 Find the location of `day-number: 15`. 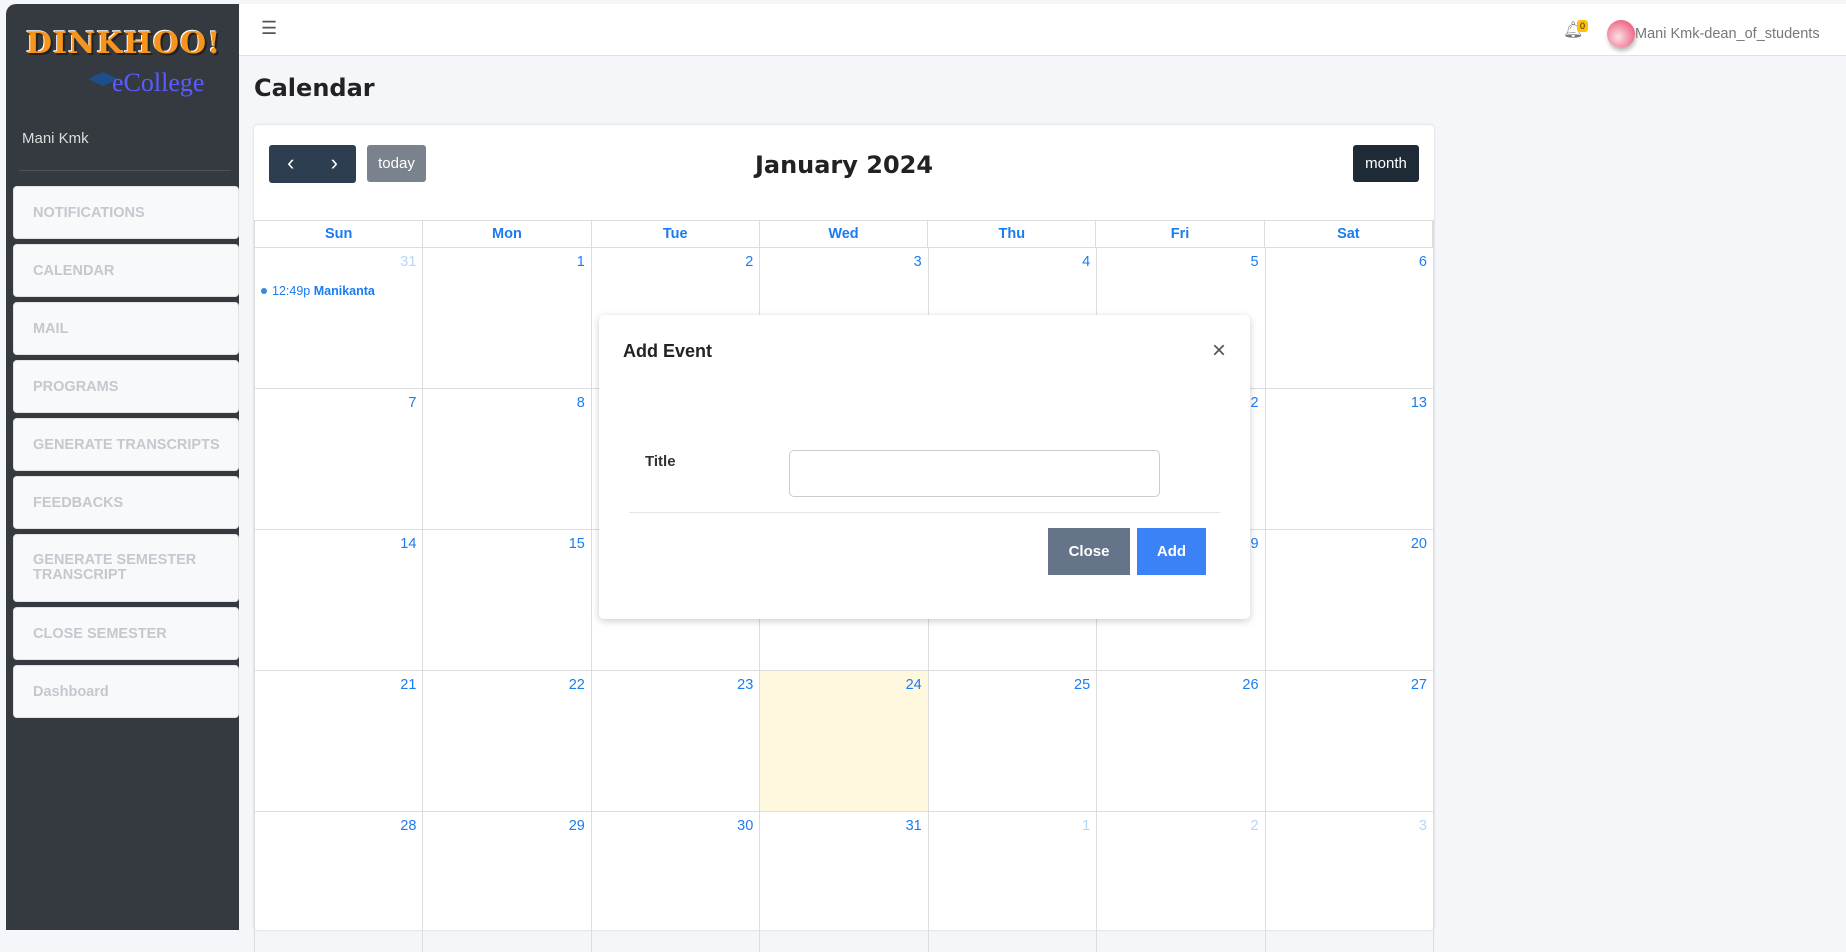

day-number: 15 is located at coordinates (577, 544).